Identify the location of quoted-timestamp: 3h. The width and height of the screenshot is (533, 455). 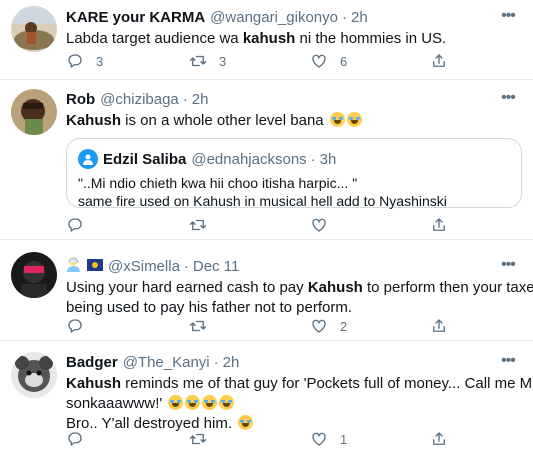
(328, 159).